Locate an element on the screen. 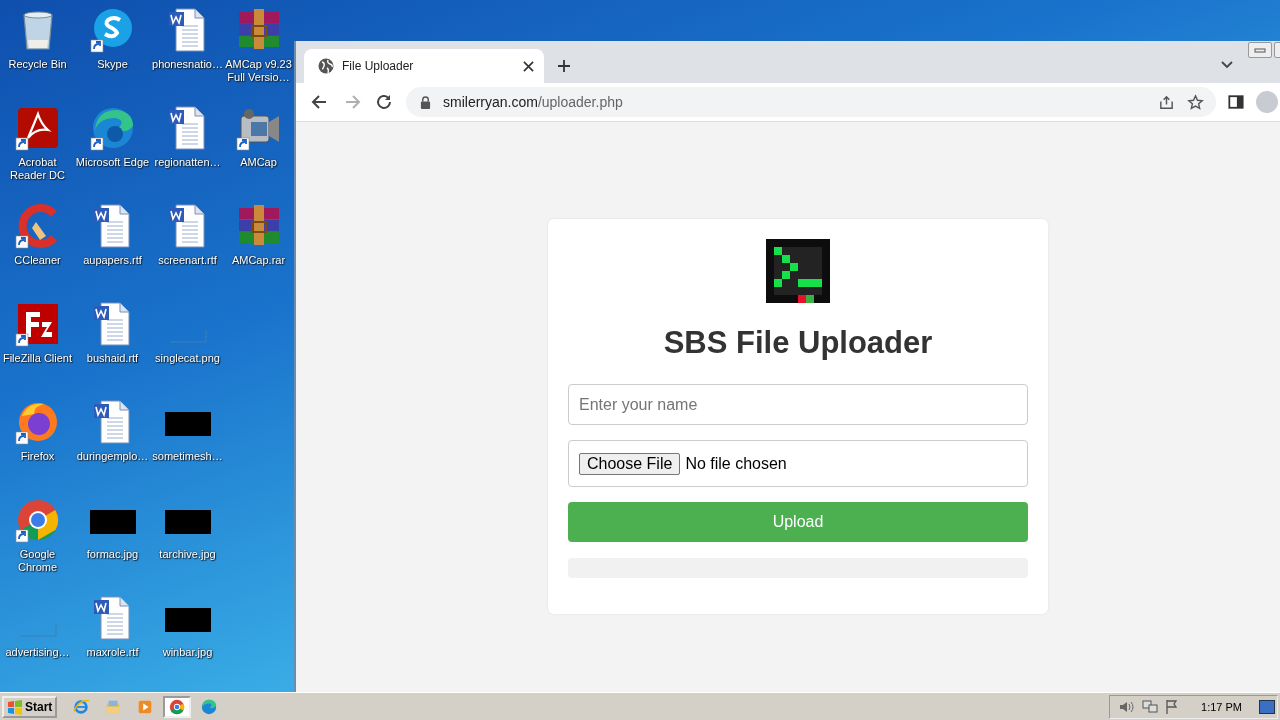  reload-icon is located at coordinates (384, 102).